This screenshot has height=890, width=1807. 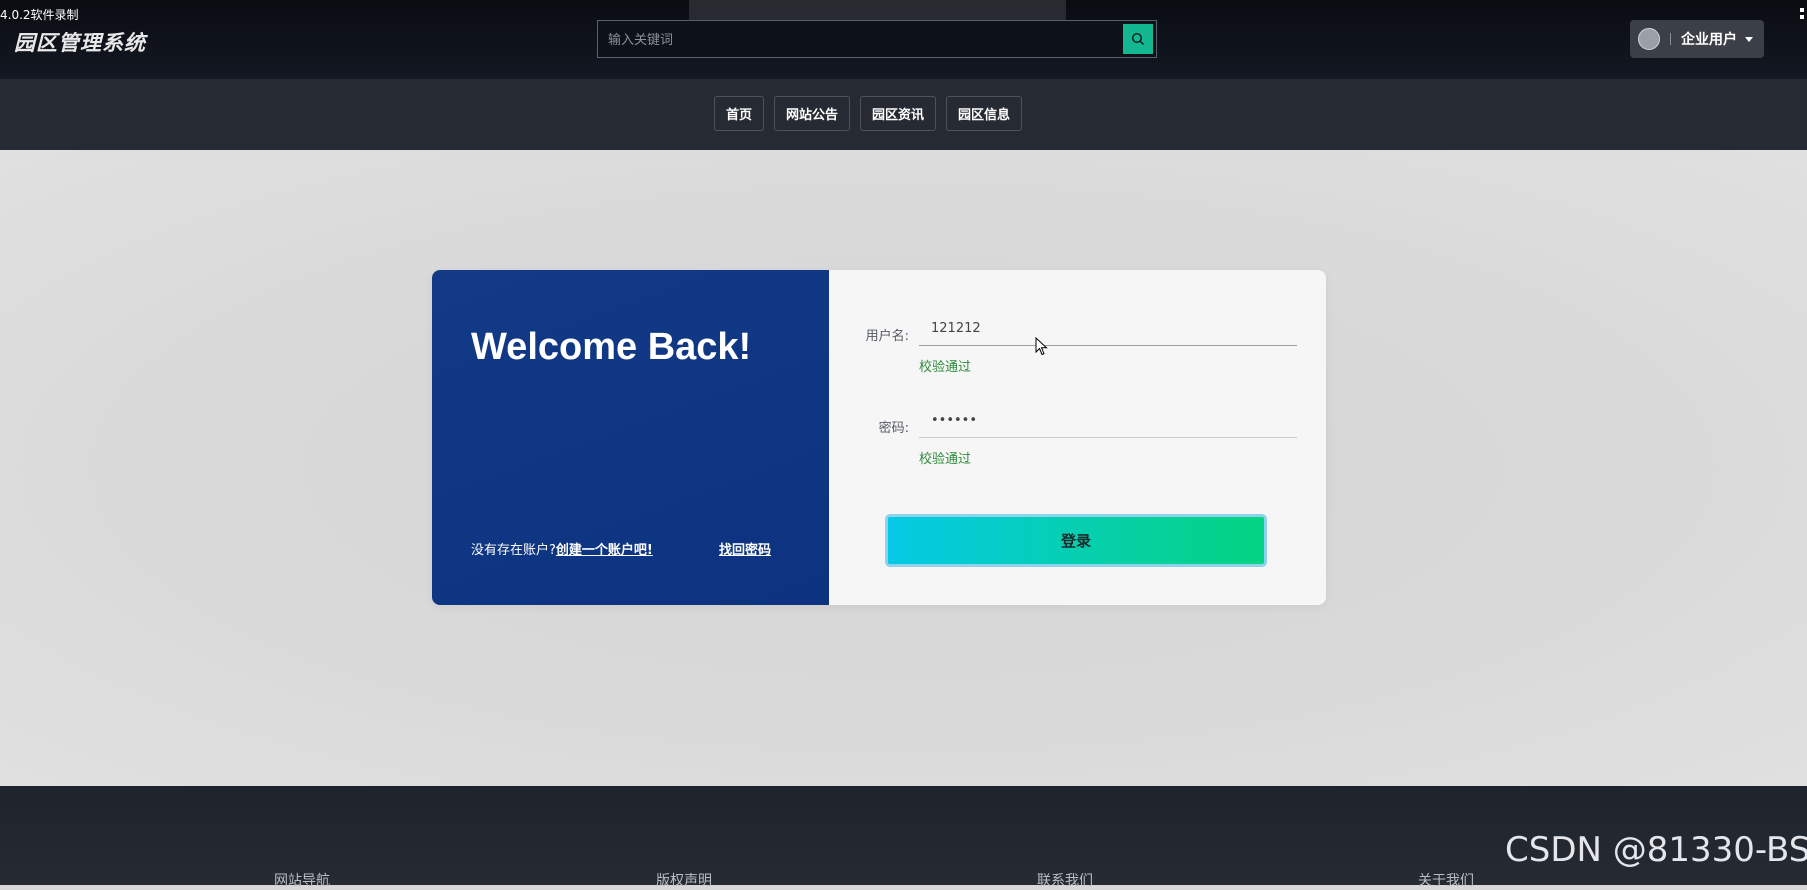 I want to click on footer-link-contact: 联系我们, so click(x=1065, y=880).